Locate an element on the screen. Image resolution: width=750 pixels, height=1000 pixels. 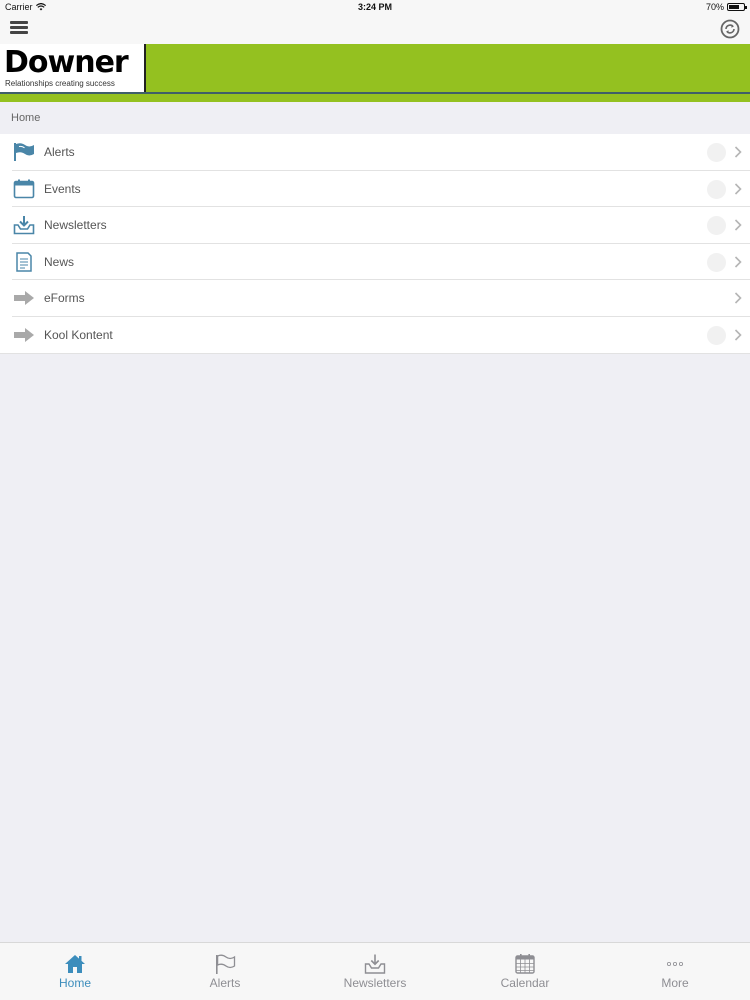
battery-fill is located at coordinates (734, 7).